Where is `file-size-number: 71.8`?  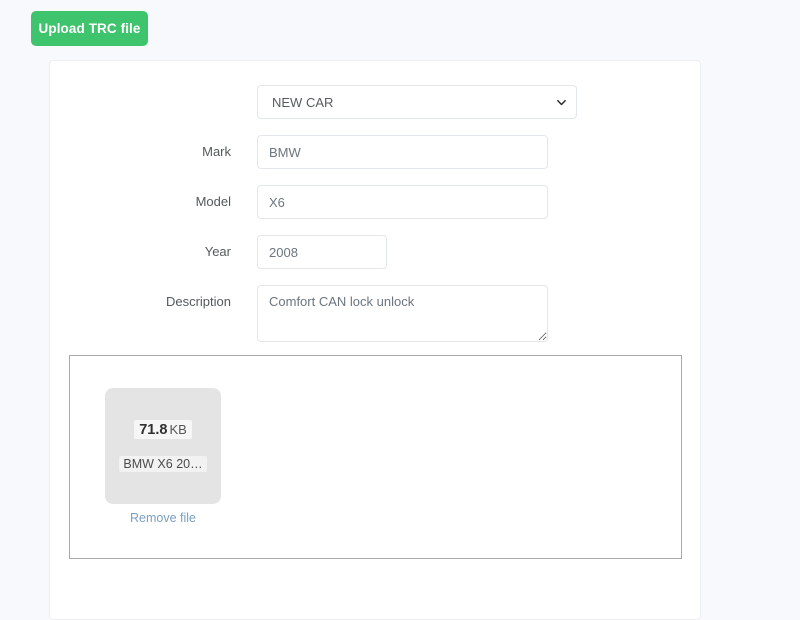 file-size-number: 71.8 is located at coordinates (153, 430).